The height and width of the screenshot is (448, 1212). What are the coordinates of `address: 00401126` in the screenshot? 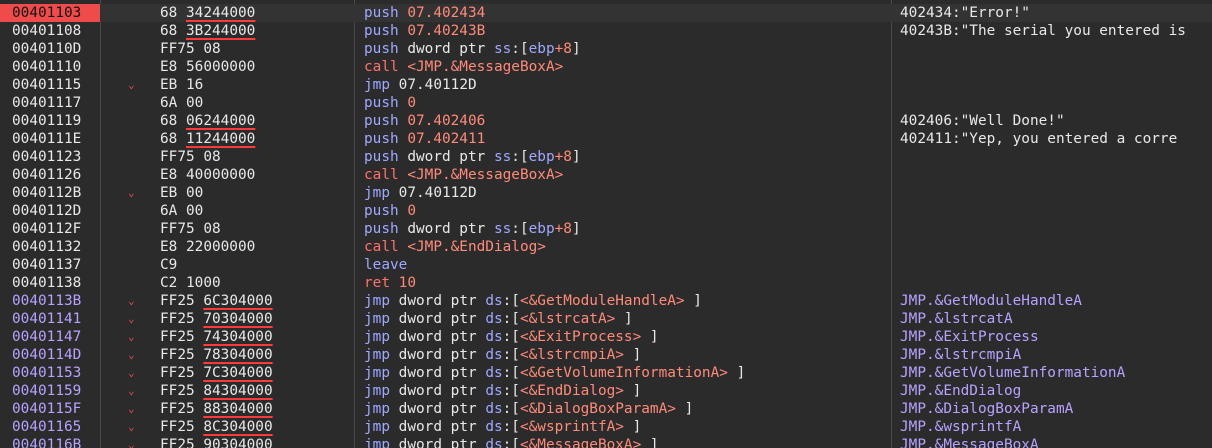 It's located at (50, 175).